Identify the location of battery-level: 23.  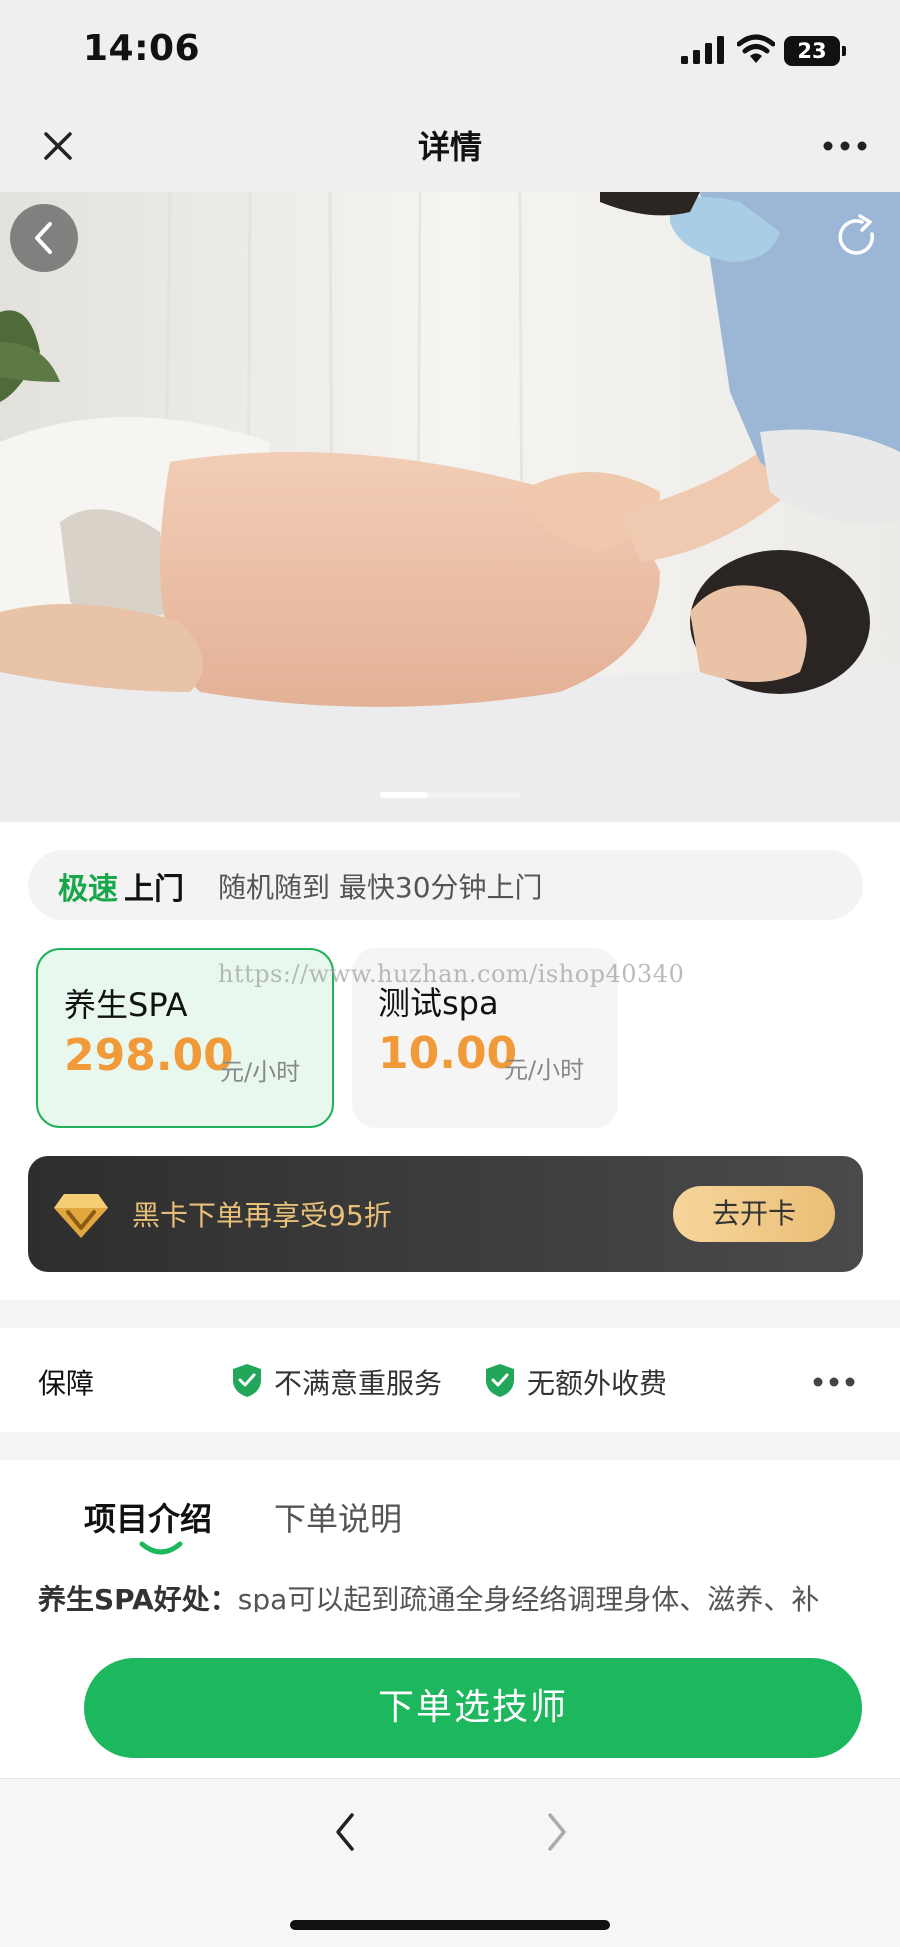
(812, 51).